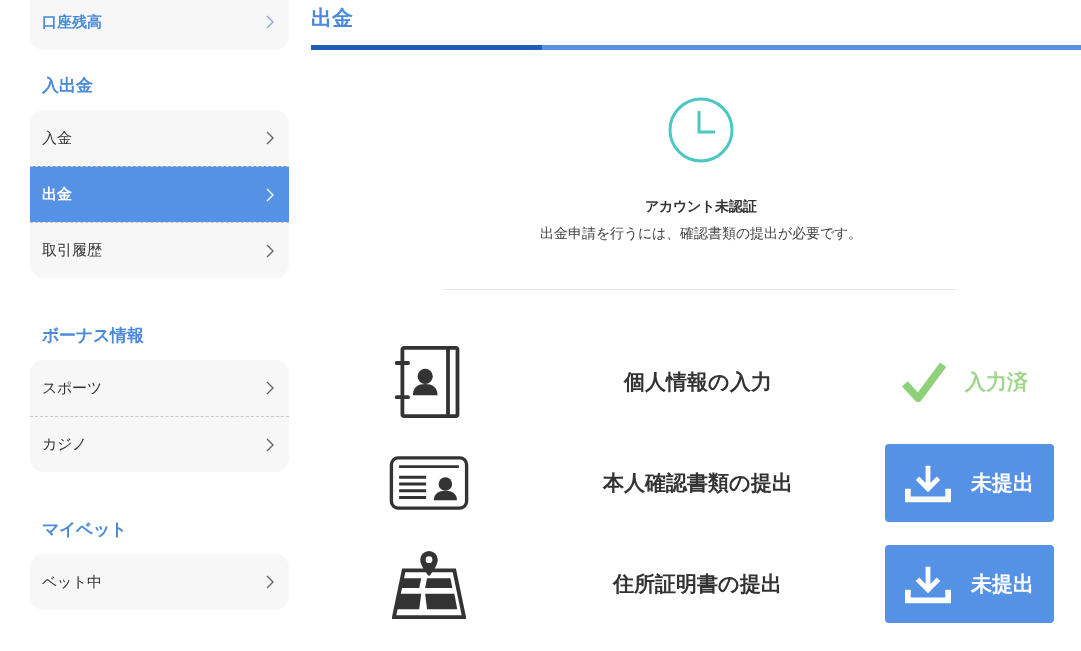 Image resolution: width=1081 pixels, height=651 pixels. Describe the element at coordinates (429, 482) in the screenshot. I see `id-card-icon` at that location.